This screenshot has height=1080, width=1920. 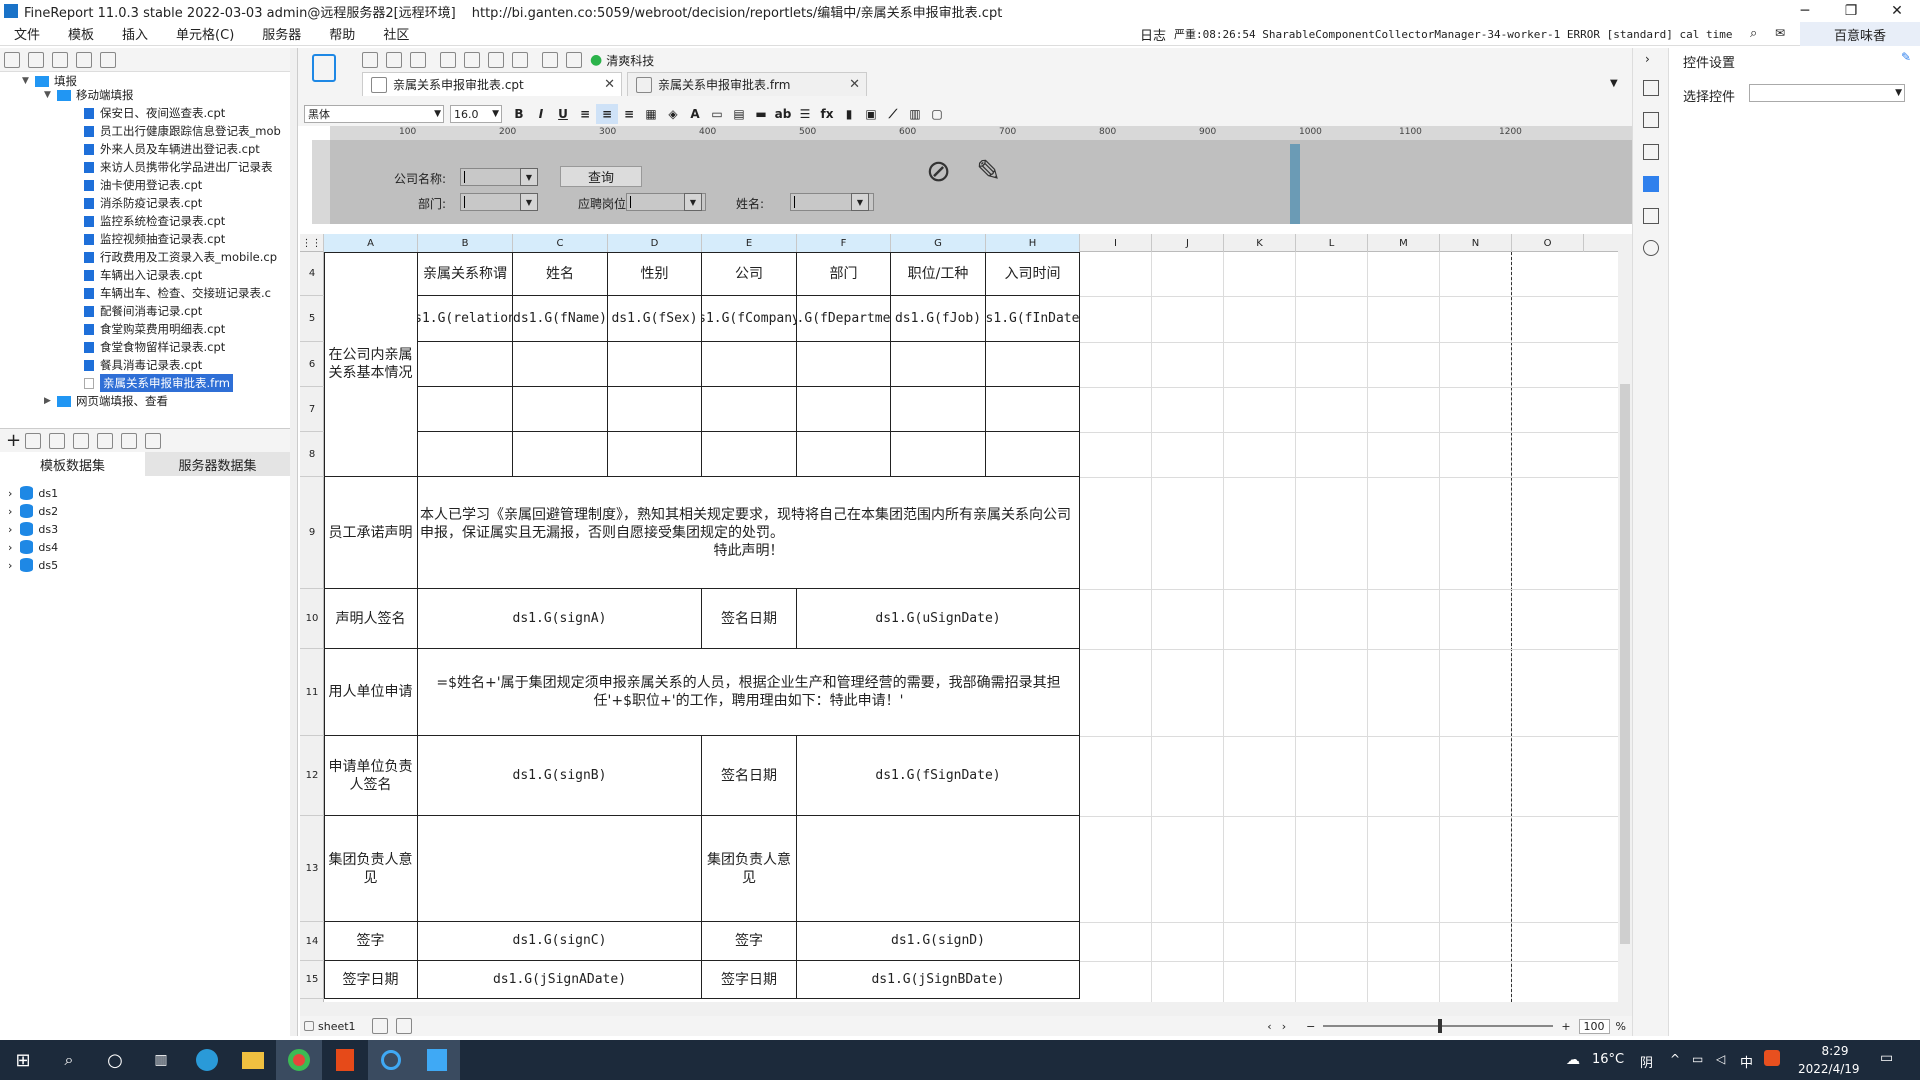 I want to click on condition-attribute-icon, so click(x=1651, y=216).